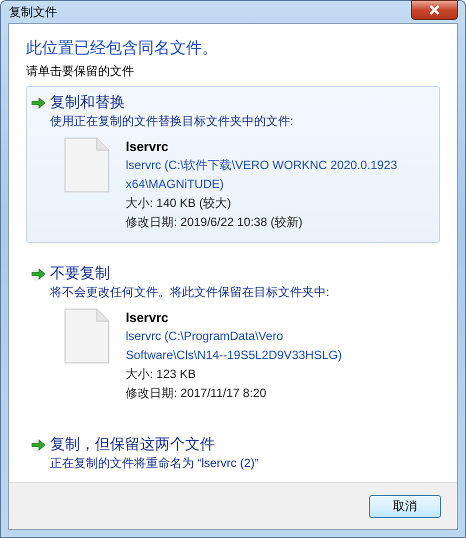 The width and height of the screenshot is (466, 538). What do you see at coordinates (175, 184) in the screenshot?
I see `file-path-line: x64\MAGNiTUDE)` at bounding box center [175, 184].